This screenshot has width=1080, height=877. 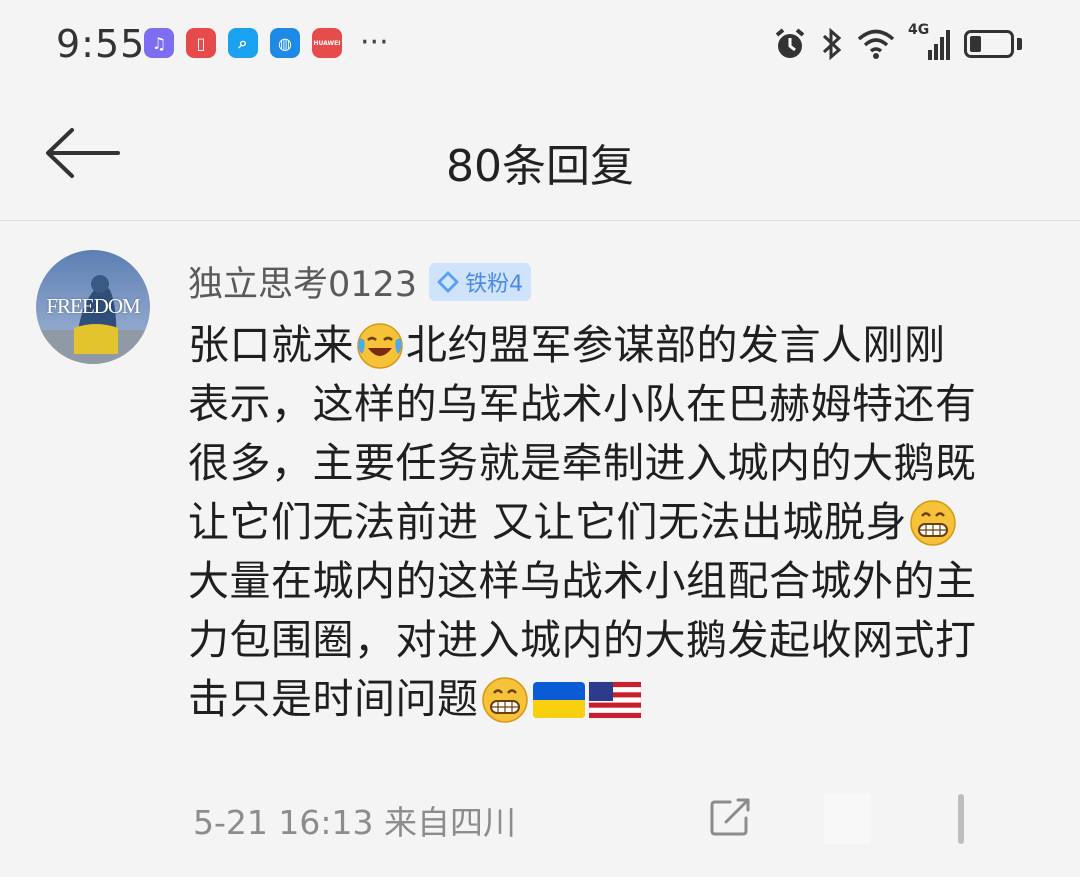 I want to click on battery-icon, so click(x=994, y=44).